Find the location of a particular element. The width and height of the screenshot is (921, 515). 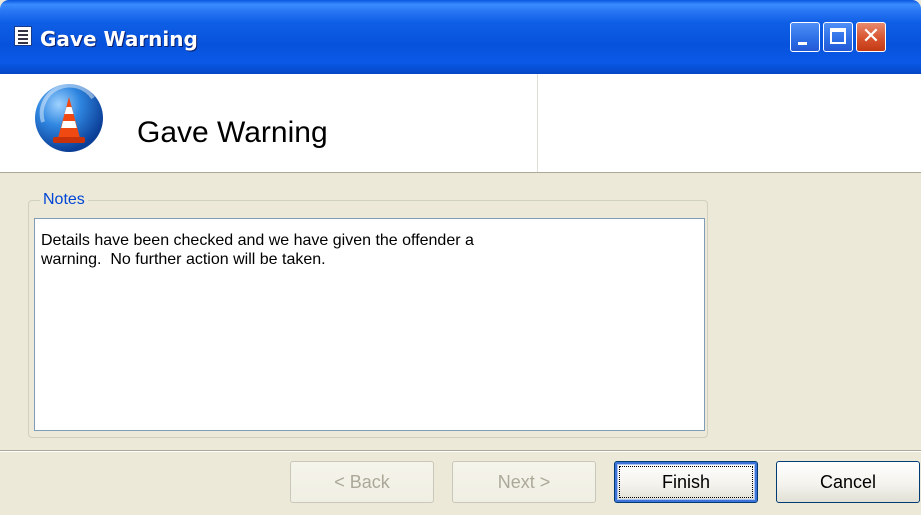

header-divider is located at coordinates (537, 123).